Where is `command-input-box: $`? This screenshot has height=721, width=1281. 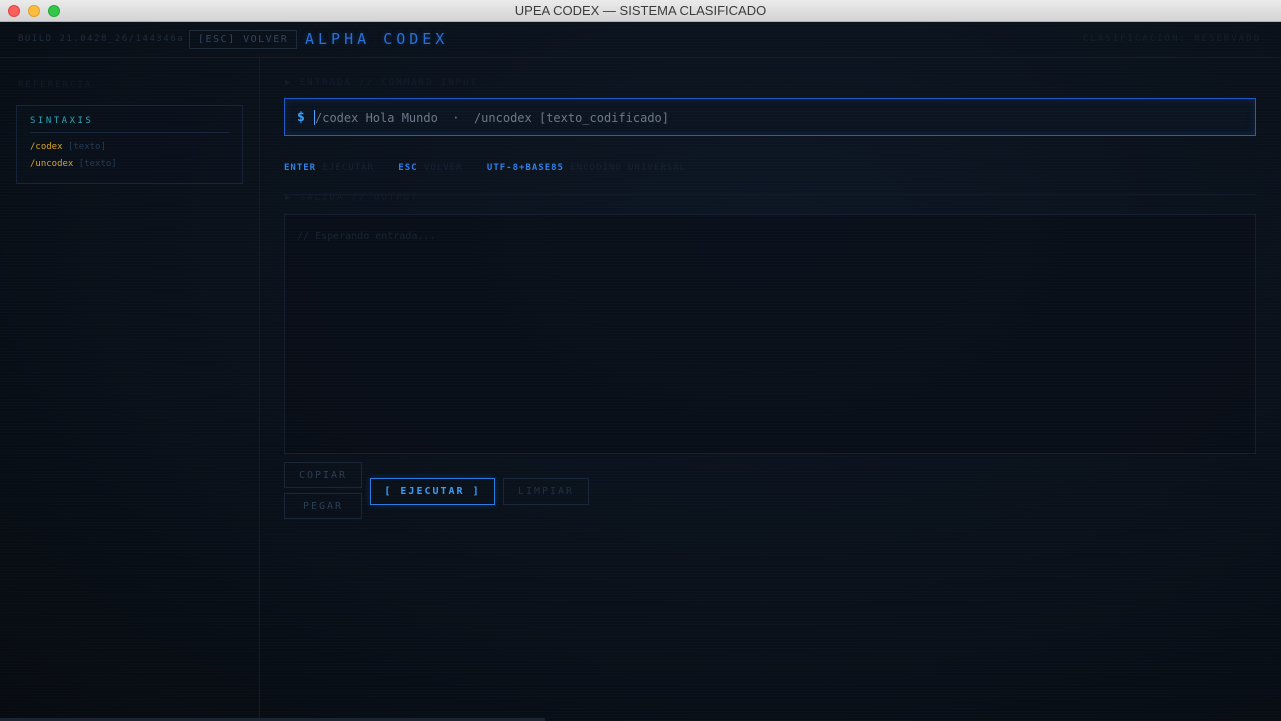
command-input-box: $ is located at coordinates (770, 117).